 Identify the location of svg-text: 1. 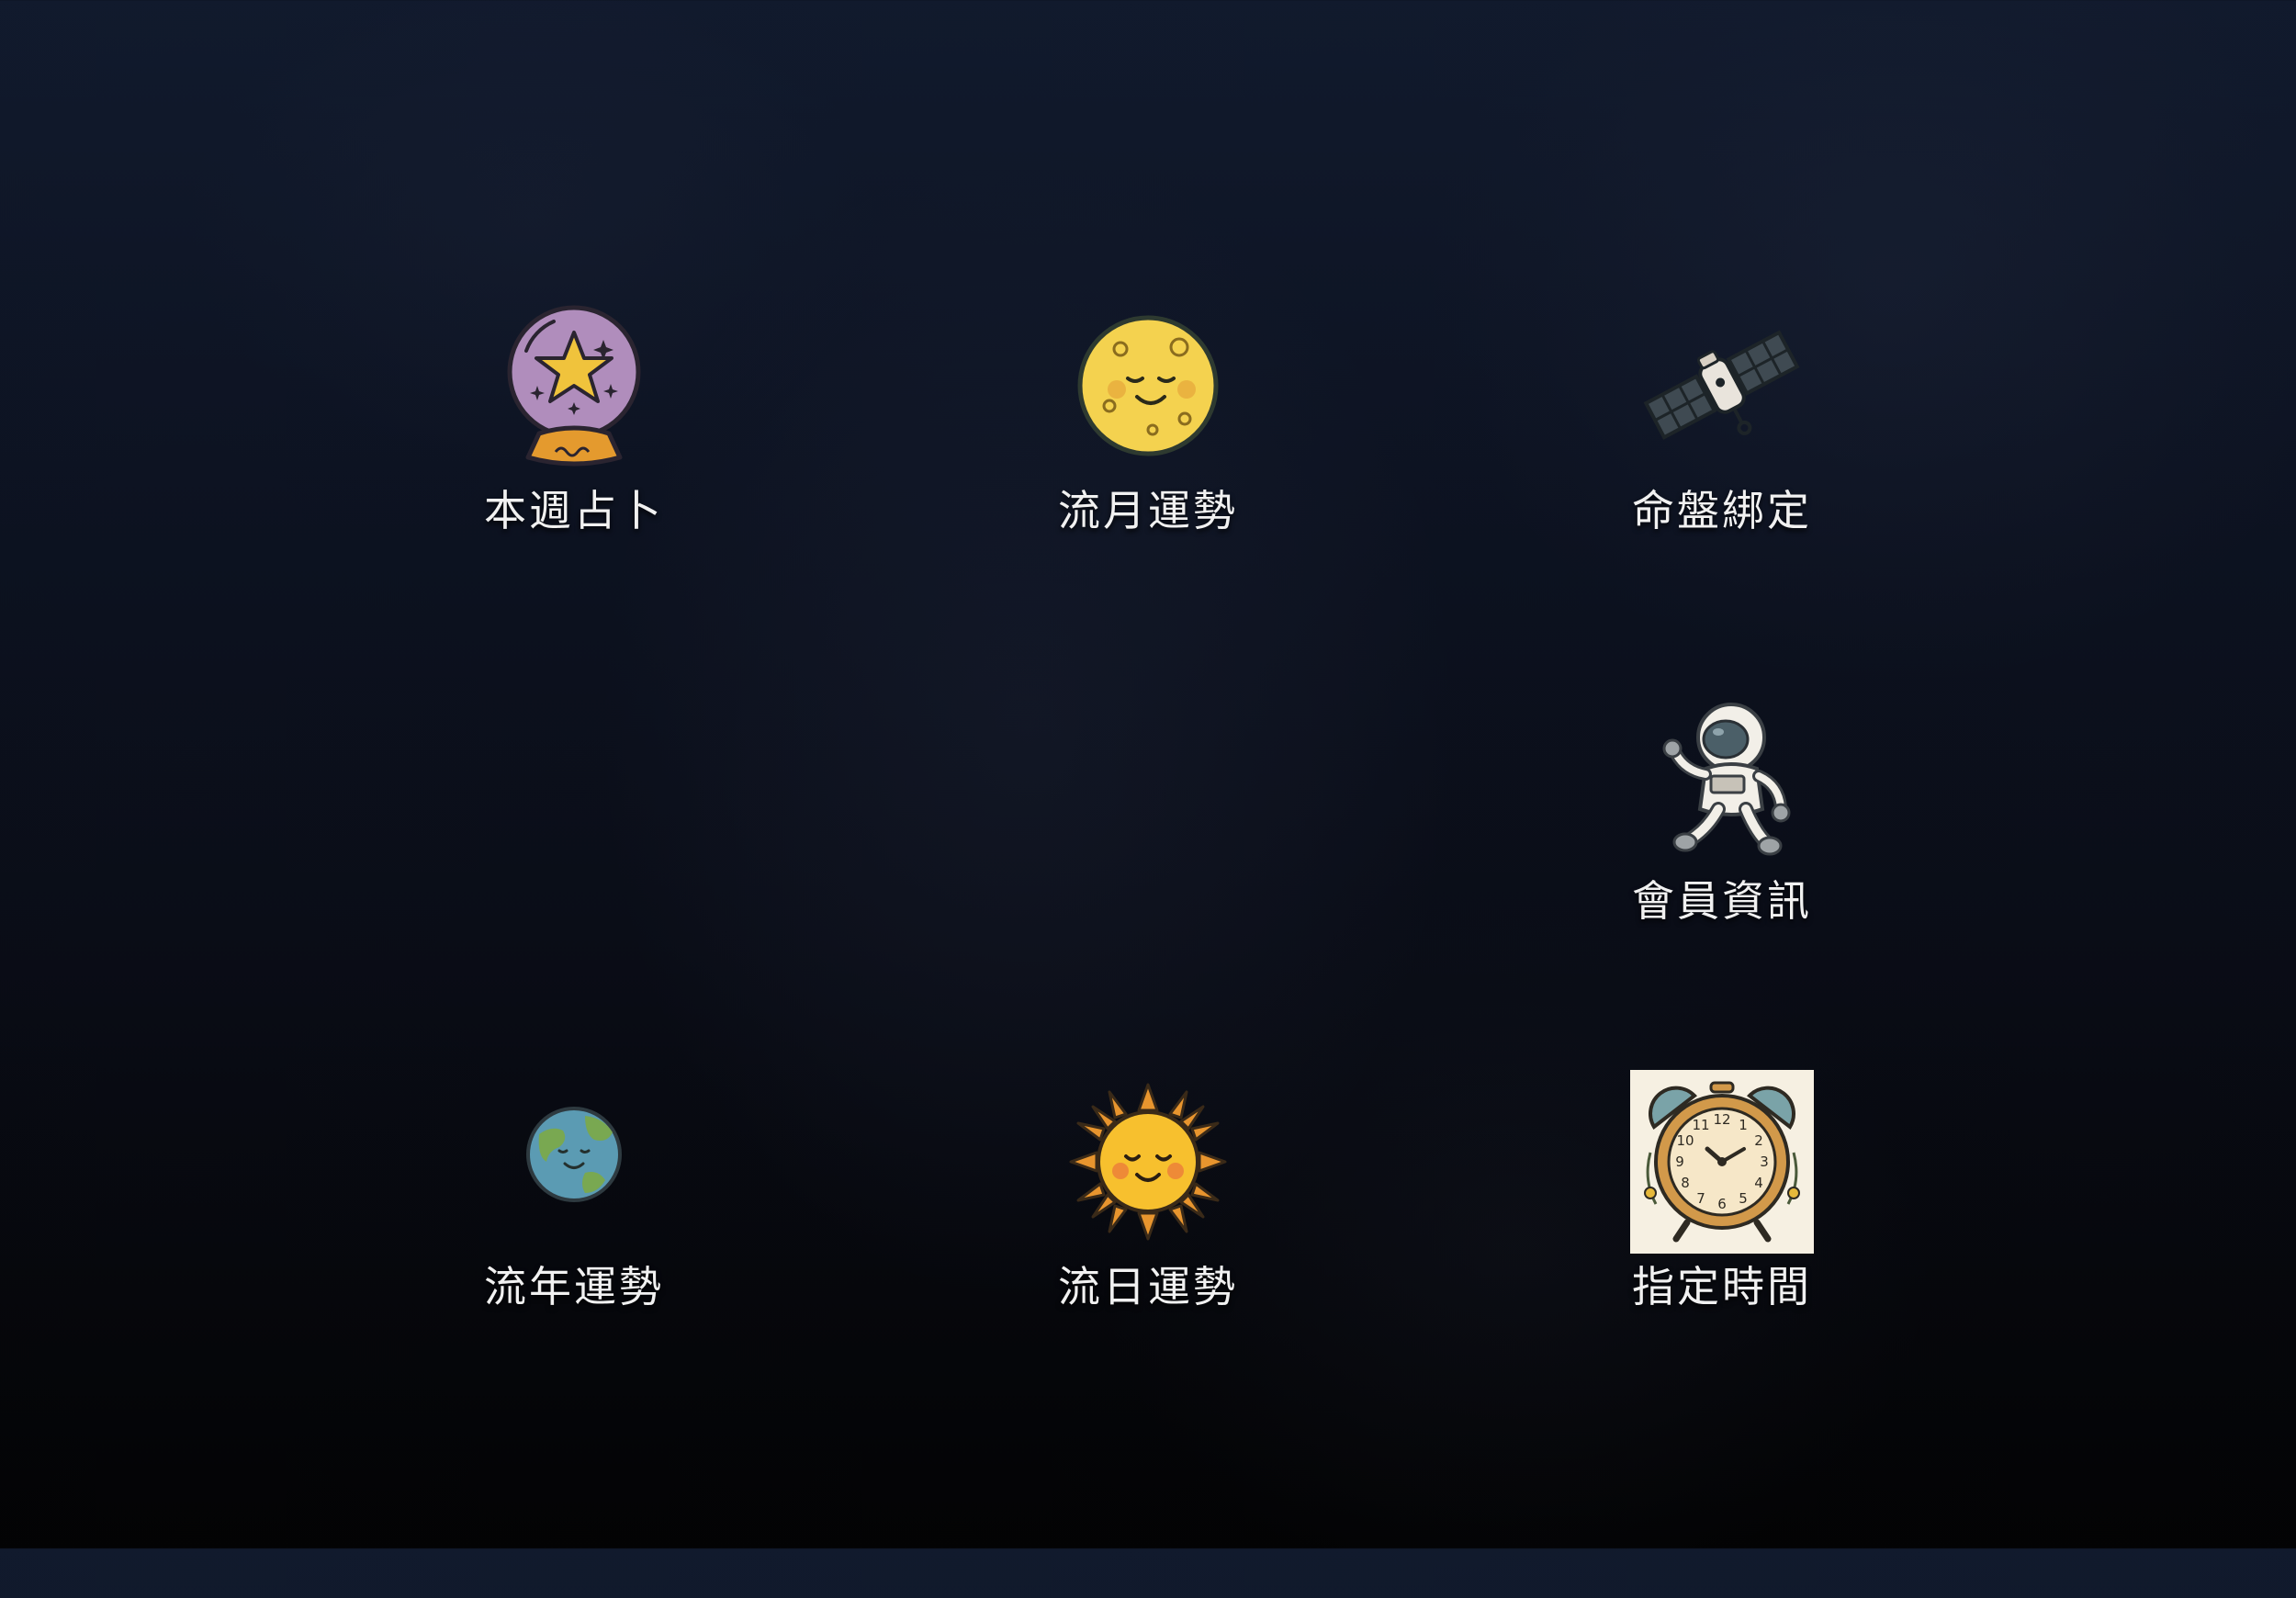
(1744, 1125).